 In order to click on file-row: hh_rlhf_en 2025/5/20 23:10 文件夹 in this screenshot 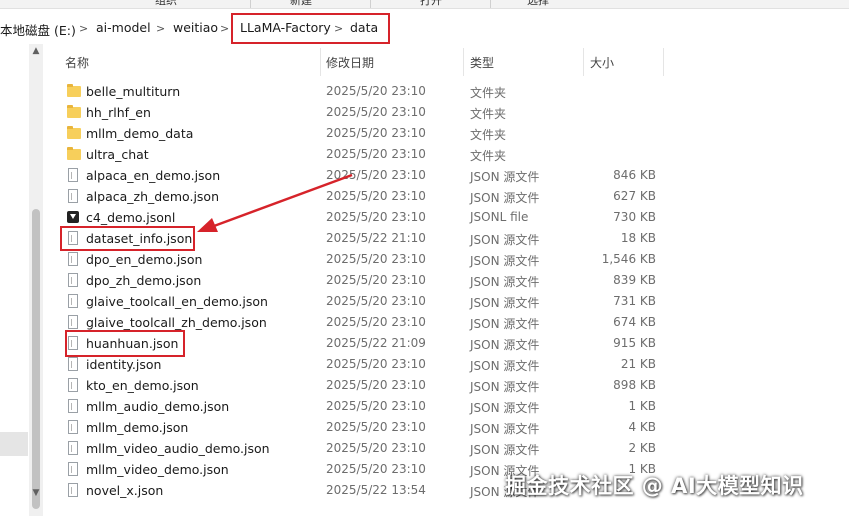, I will do `click(362, 112)`.